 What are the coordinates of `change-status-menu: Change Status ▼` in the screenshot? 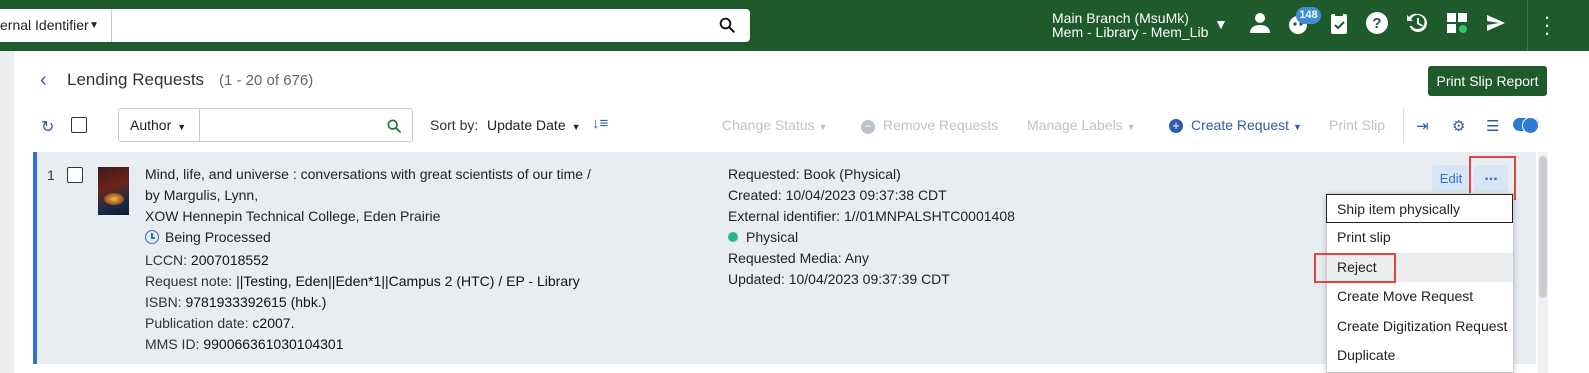 It's located at (774, 125).